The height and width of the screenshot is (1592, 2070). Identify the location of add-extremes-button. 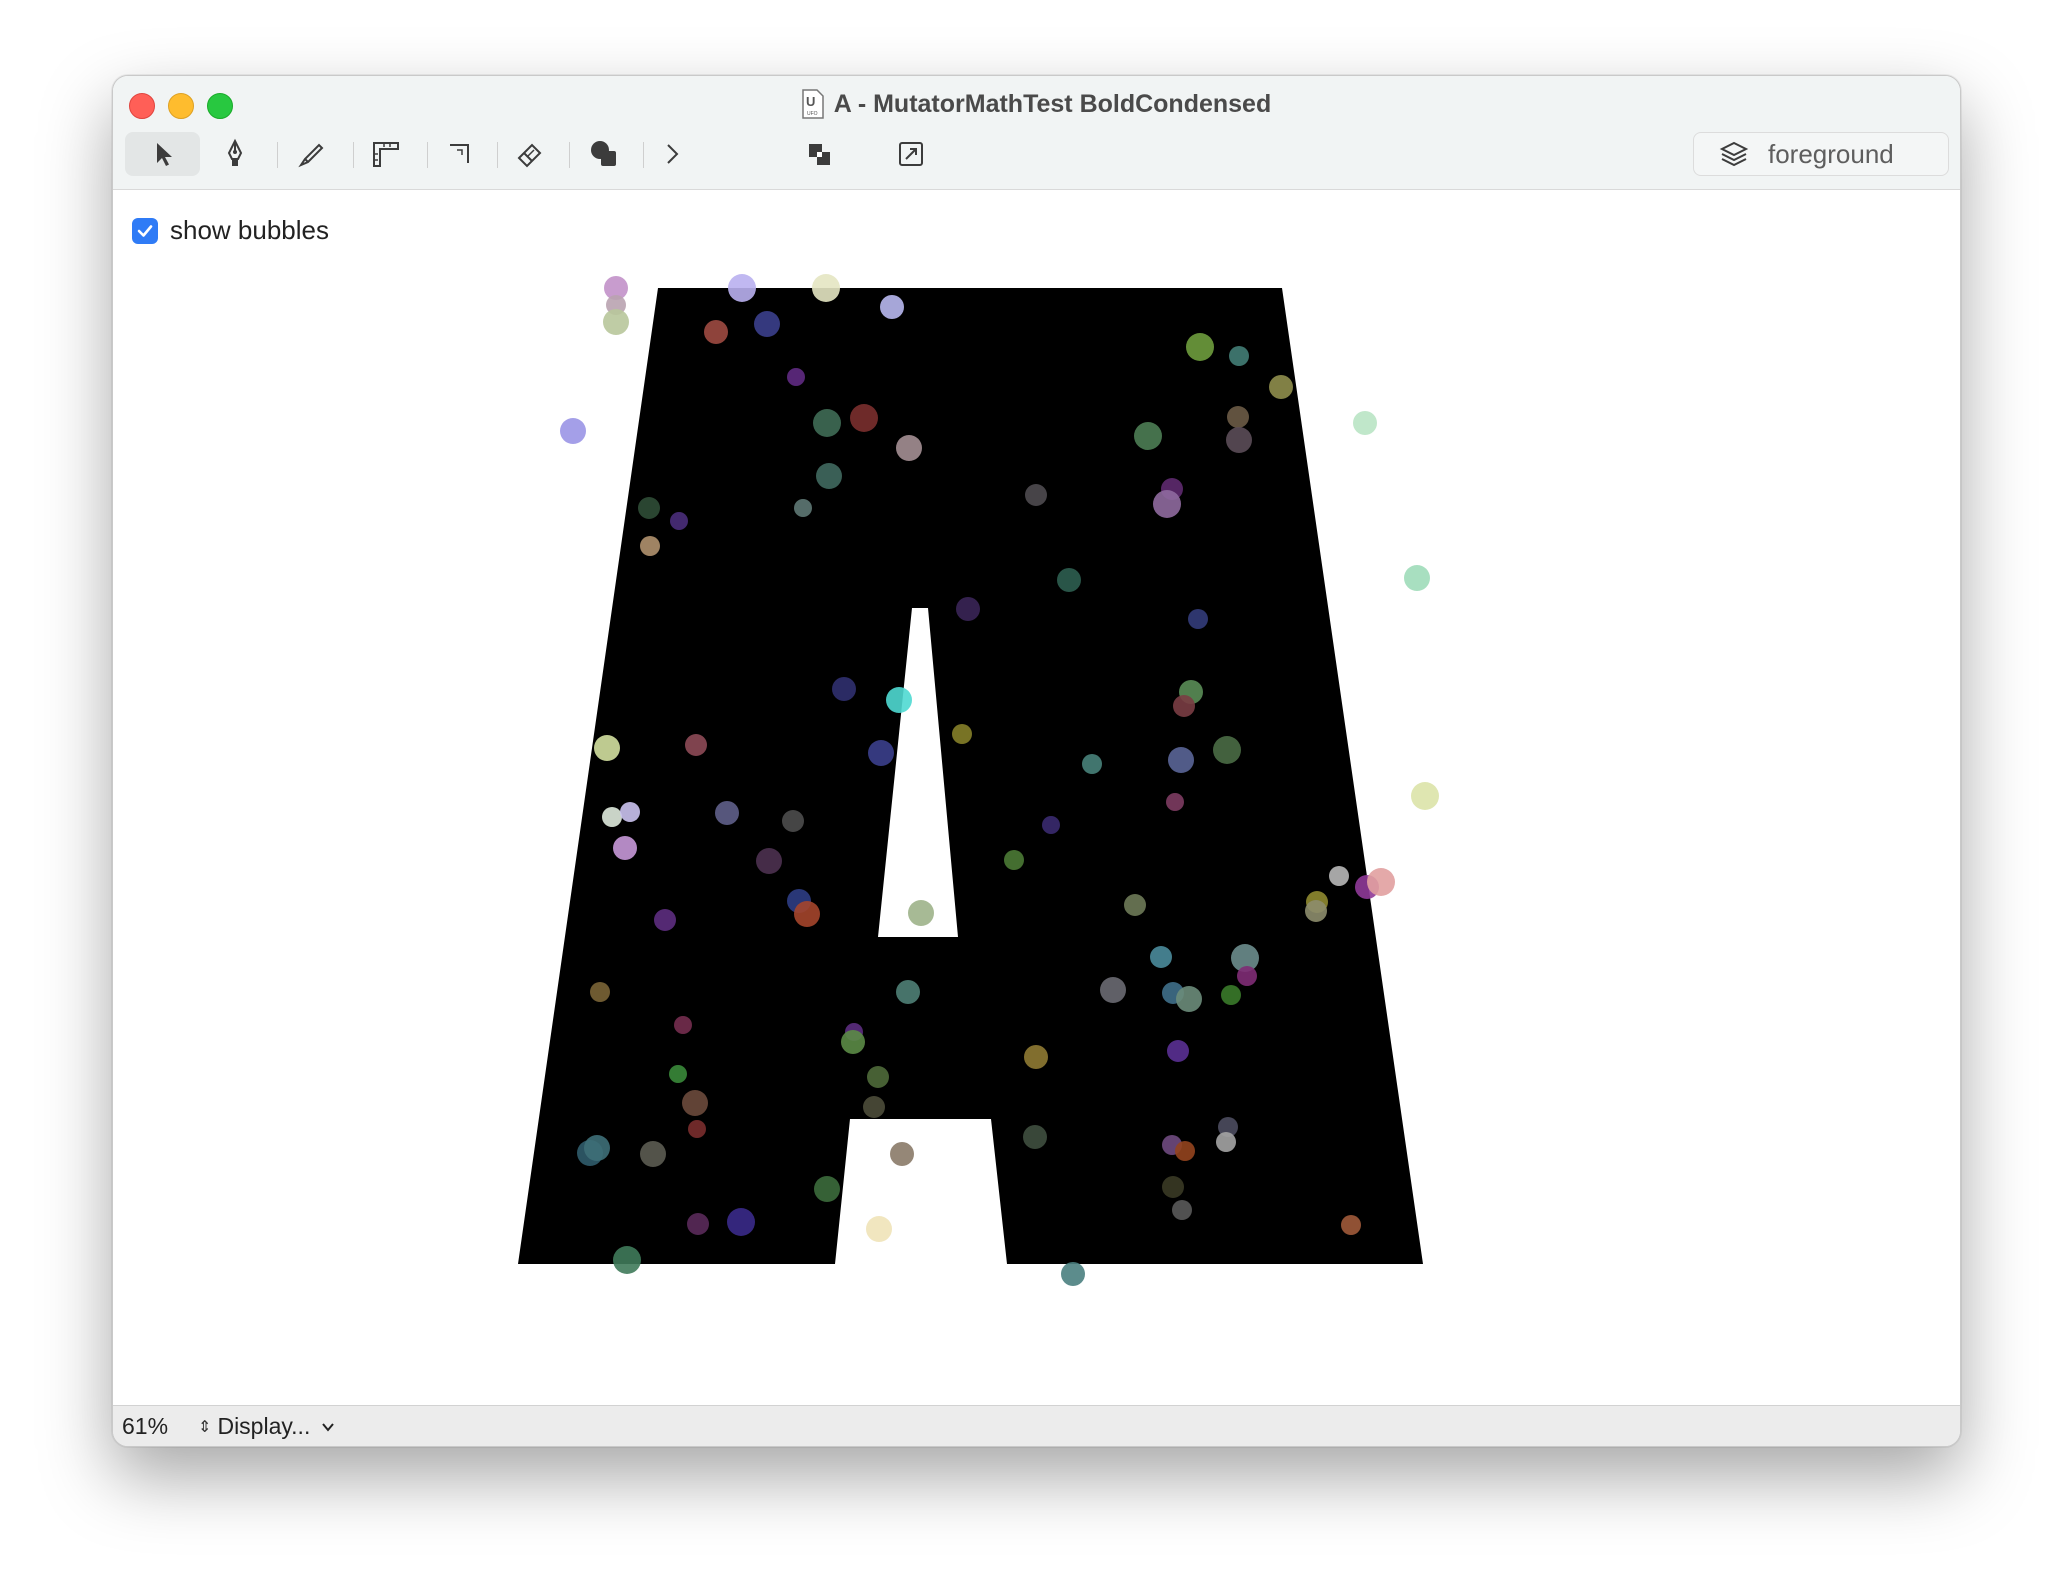
(911, 154).